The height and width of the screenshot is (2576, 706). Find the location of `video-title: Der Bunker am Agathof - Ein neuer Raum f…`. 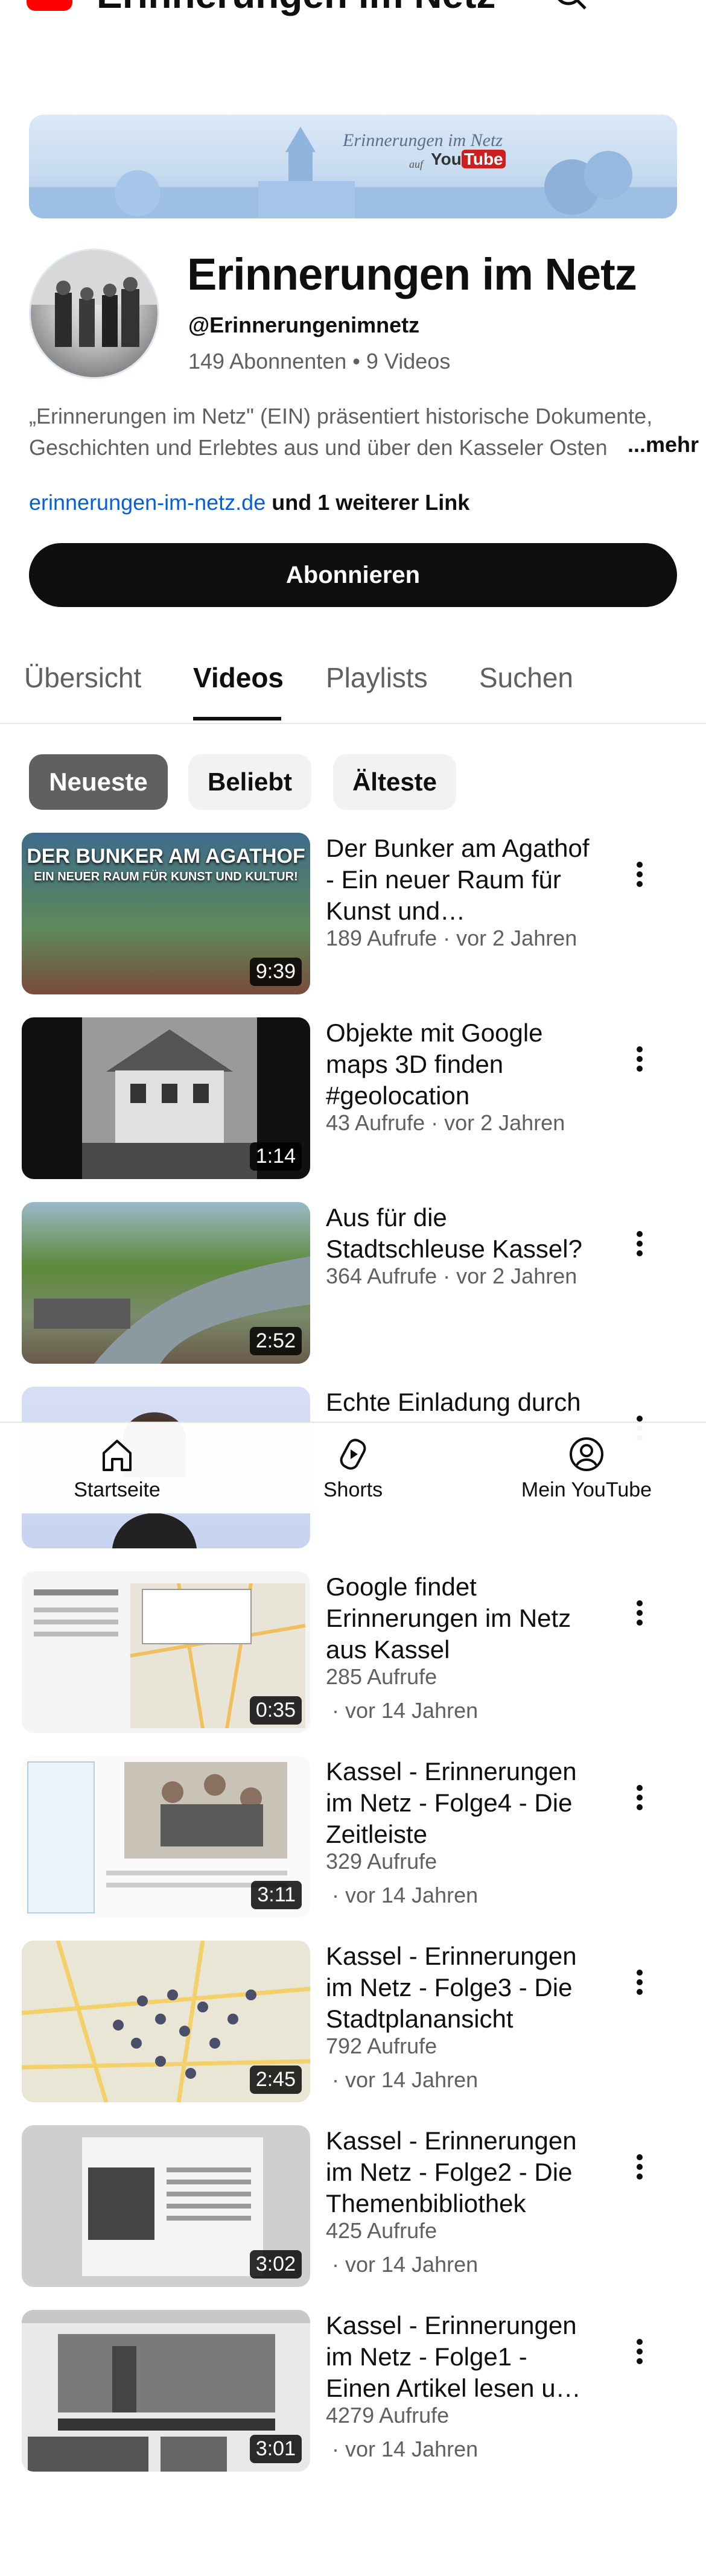

video-title: Der Bunker am Agathof - Ein neuer Raum f… is located at coordinates (458, 880).